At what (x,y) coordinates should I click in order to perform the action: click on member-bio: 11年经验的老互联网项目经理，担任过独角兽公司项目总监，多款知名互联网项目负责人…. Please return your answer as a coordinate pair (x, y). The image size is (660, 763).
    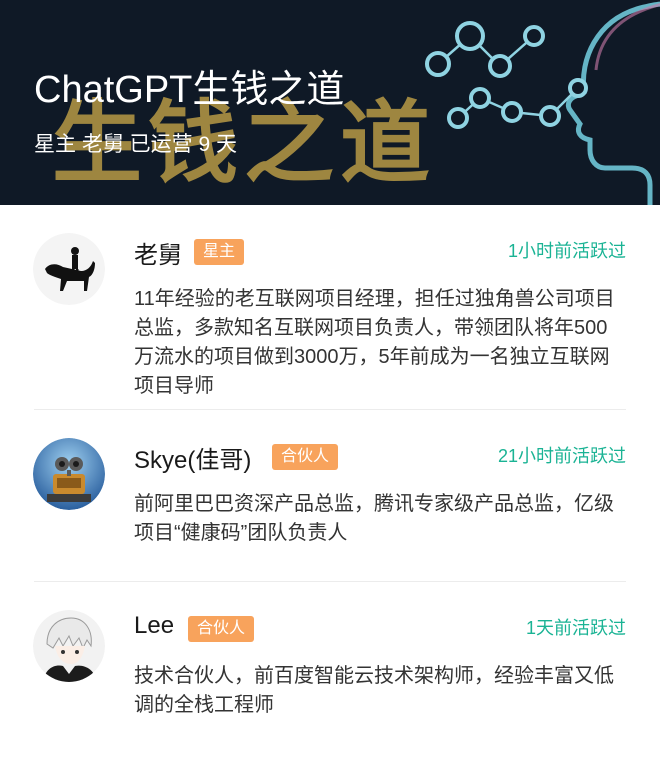
    Looking at the image, I should click on (374, 342).